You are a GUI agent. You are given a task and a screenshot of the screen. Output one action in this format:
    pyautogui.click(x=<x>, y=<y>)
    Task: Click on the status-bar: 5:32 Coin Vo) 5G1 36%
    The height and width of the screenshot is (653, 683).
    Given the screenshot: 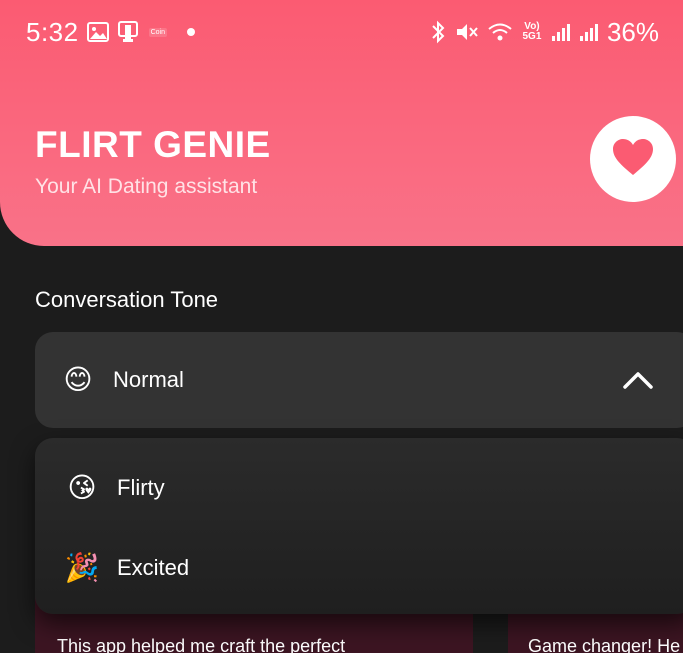 What is the action you would take?
    pyautogui.click(x=341, y=32)
    